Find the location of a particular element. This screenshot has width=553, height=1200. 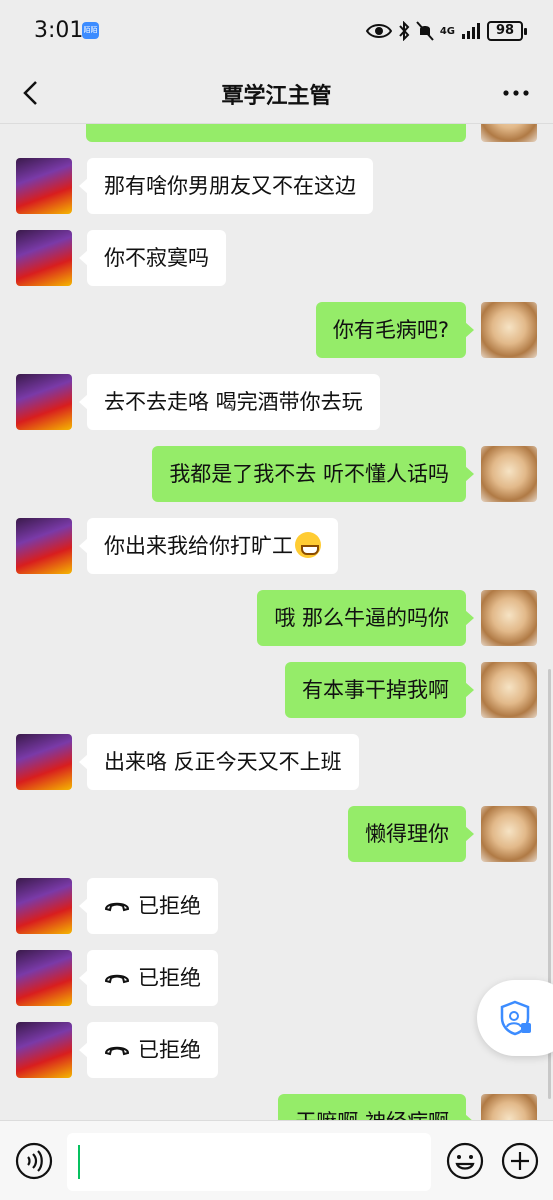

network-label: 4G is located at coordinates (447, 31).